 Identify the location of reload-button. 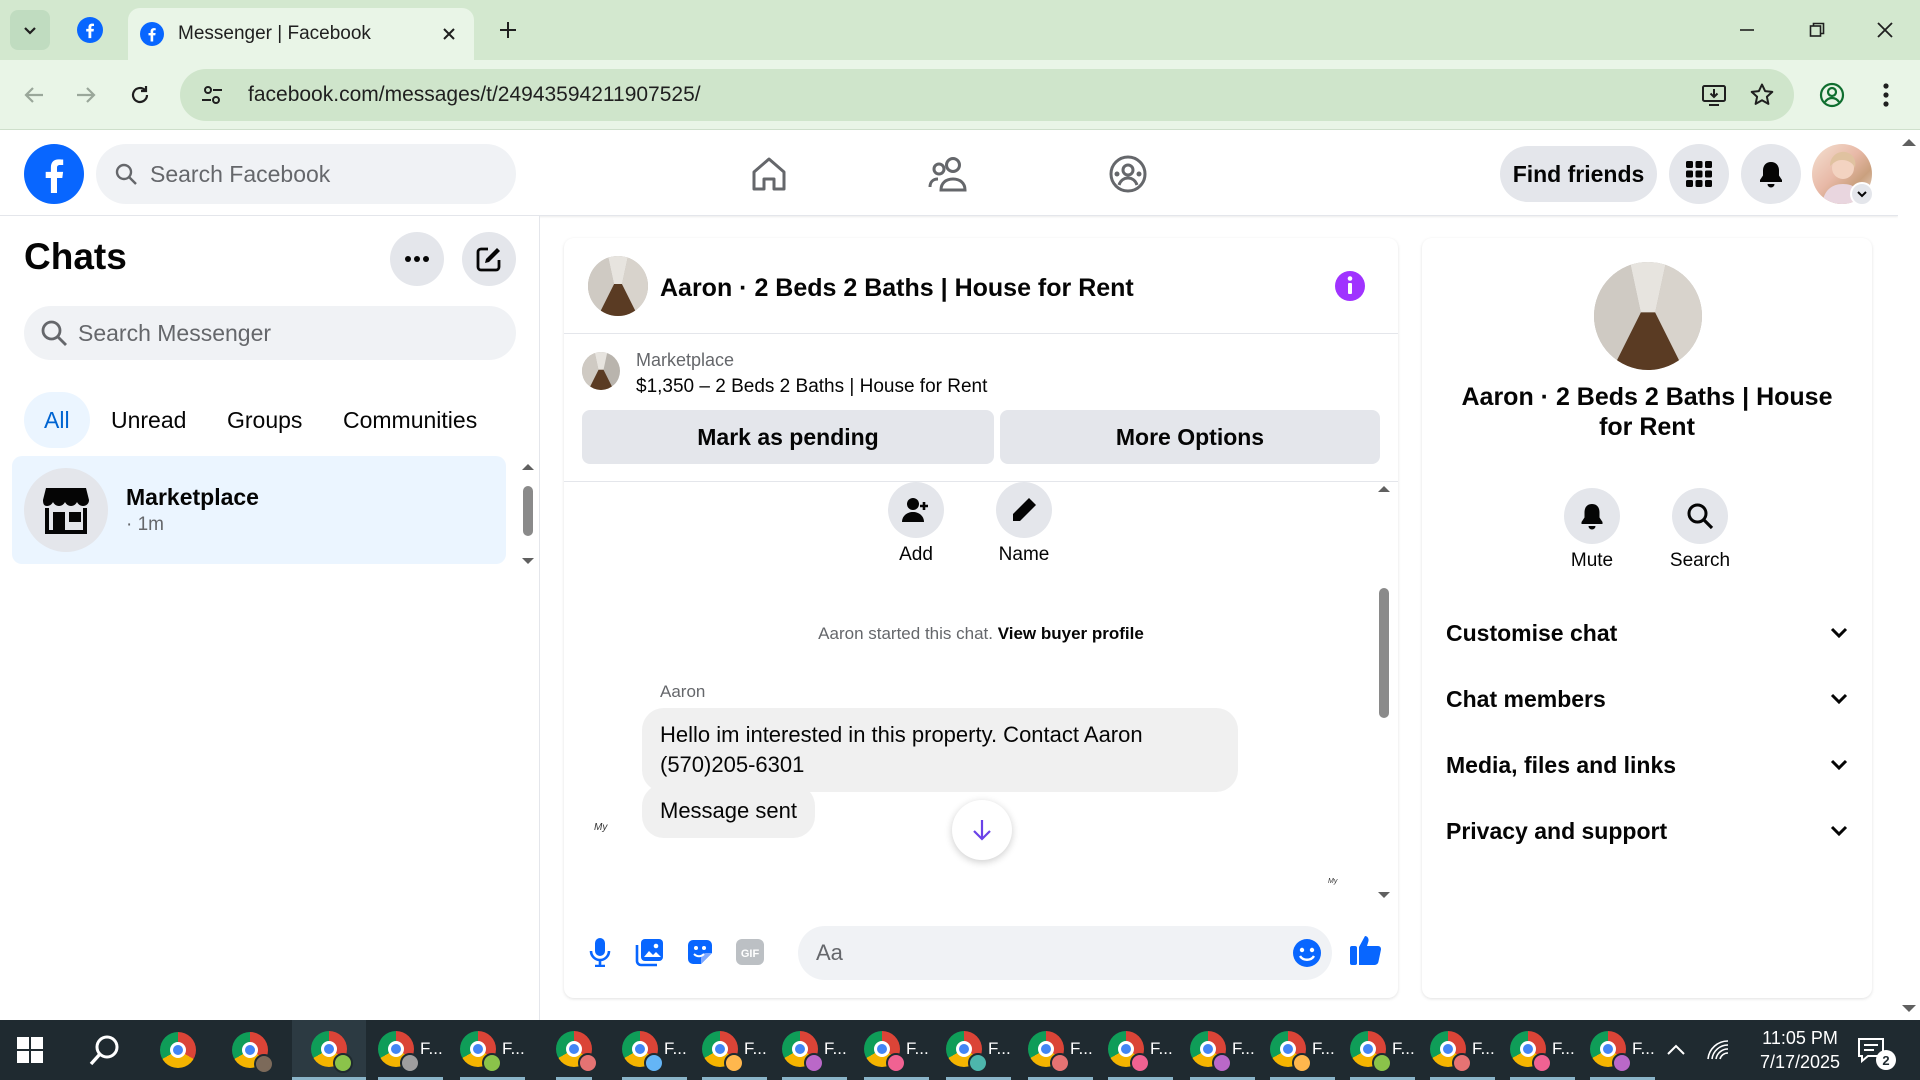
(140, 95).